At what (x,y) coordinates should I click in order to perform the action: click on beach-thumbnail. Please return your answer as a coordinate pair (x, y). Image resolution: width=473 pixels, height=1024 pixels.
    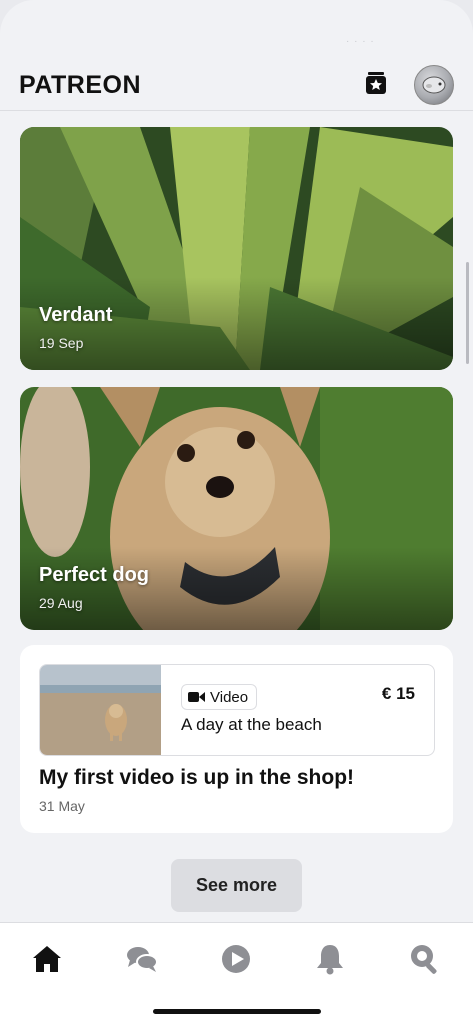
    Looking at the image, I should click on (100, 710).